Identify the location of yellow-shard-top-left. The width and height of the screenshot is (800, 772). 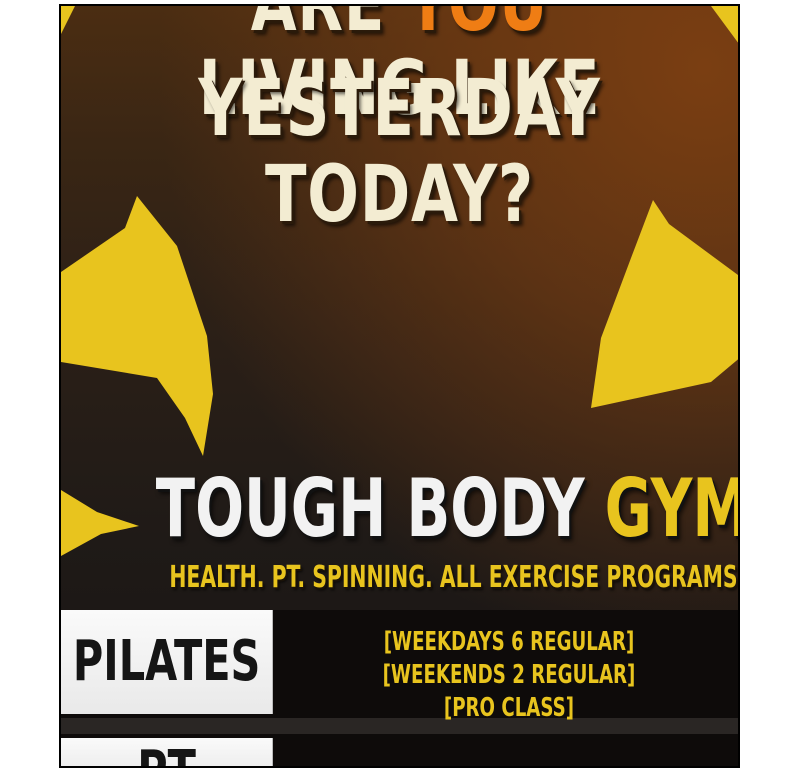
(68, 20).